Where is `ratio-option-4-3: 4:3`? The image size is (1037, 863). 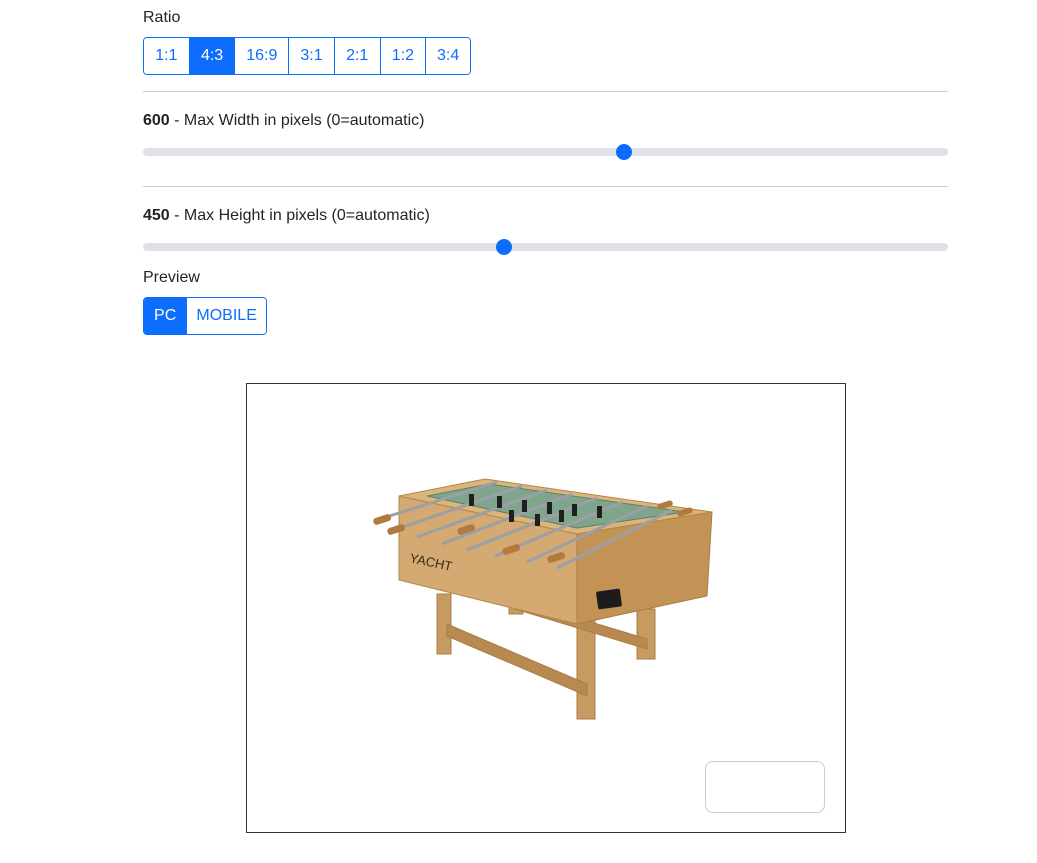
ratio-option-4-3: 4:3 is located at coordinates (212, 56).